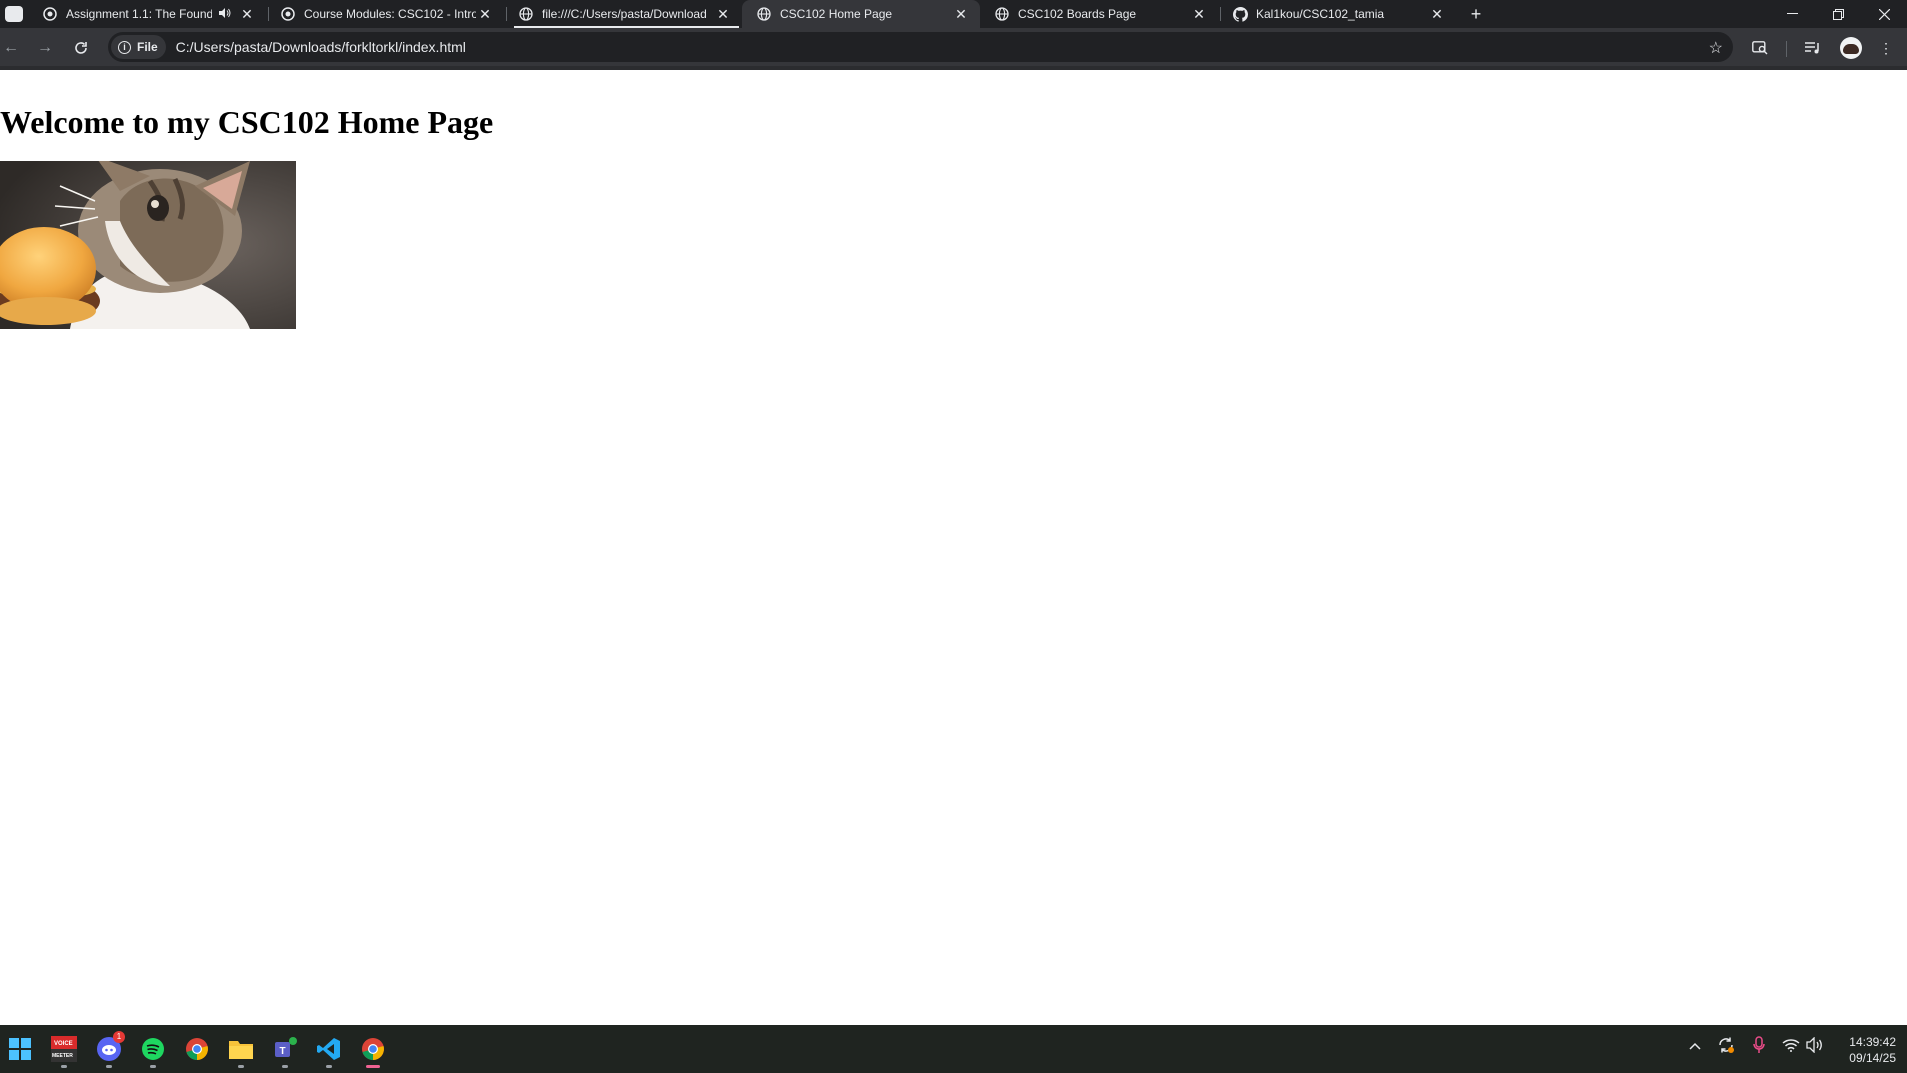 This screenshot has width=1907, height=1073. Describe the element at coordinates (1320, 14) in the screenshot. I see `tab-title: Kal1kou/CSC102_tamia` at that location.